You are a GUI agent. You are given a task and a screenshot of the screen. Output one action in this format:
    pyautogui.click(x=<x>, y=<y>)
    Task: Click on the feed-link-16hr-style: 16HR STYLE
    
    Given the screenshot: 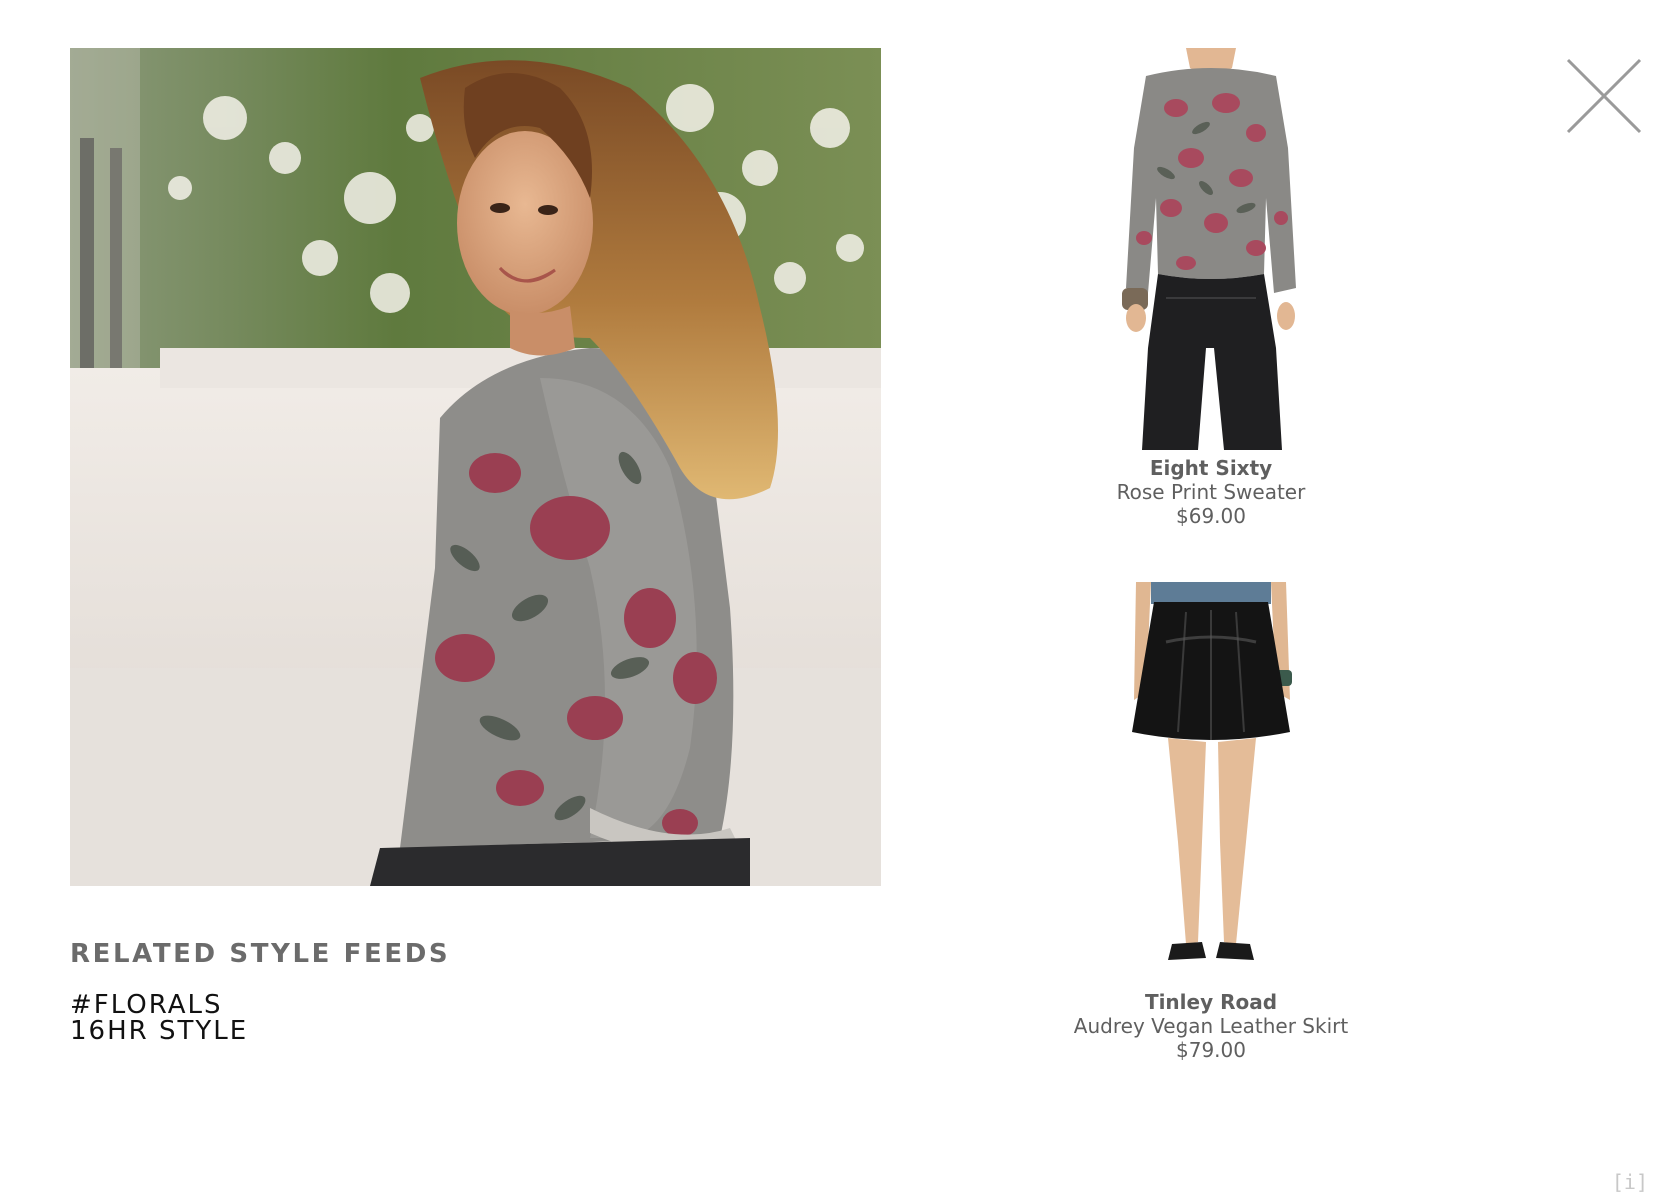 What is the action you would take?
    pyautogui.click(x=470, y=1031)
    